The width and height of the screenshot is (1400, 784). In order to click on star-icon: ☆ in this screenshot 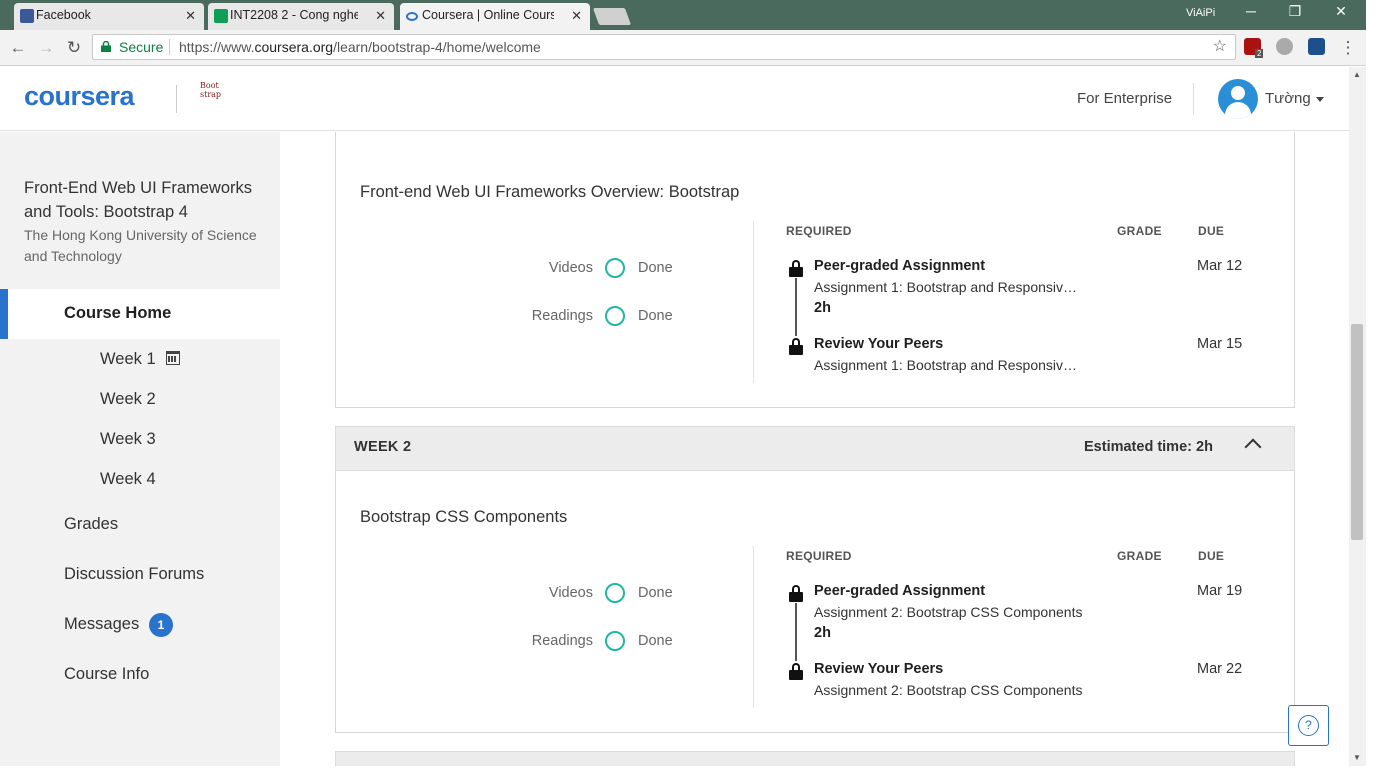, I will do `click(1220, 47)`.